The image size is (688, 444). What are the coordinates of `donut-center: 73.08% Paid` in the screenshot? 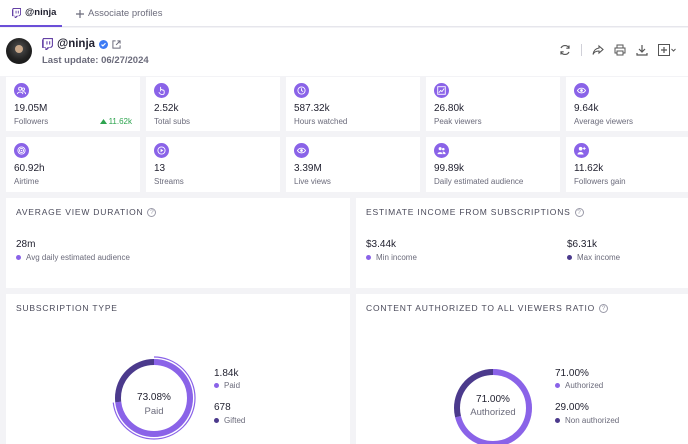 It's located at (154, 404).